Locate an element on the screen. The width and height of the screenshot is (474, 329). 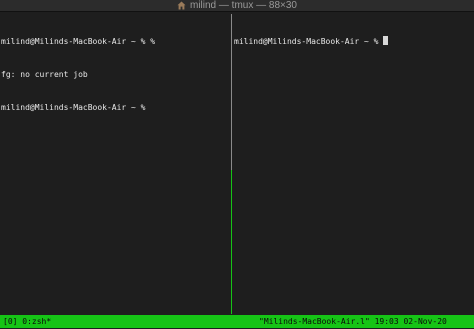
terminal-line: milind@Milinds-MacBook-Air ~ % % is located at coordinates (78, 41).